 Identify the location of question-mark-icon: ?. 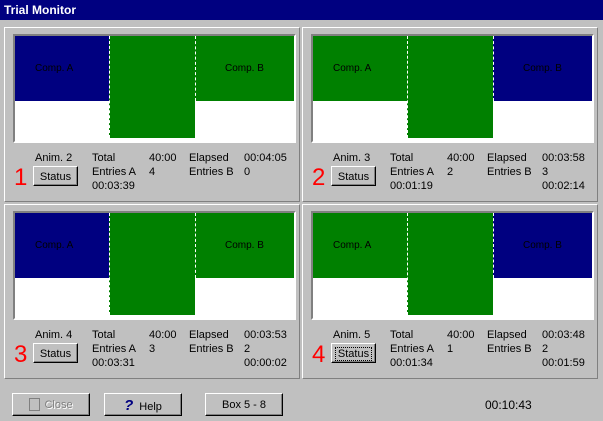
(129, 405).